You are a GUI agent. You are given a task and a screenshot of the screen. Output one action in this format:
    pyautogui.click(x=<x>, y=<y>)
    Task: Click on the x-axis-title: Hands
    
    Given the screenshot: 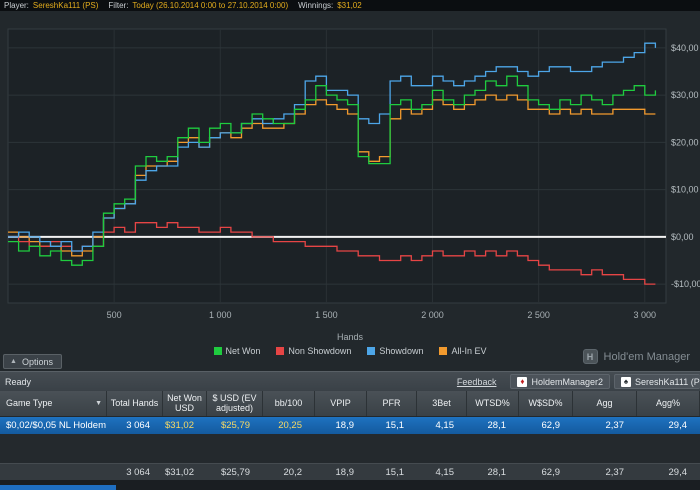 What is the action you would take?
    pyautogui.click(x=349, y=337)
    